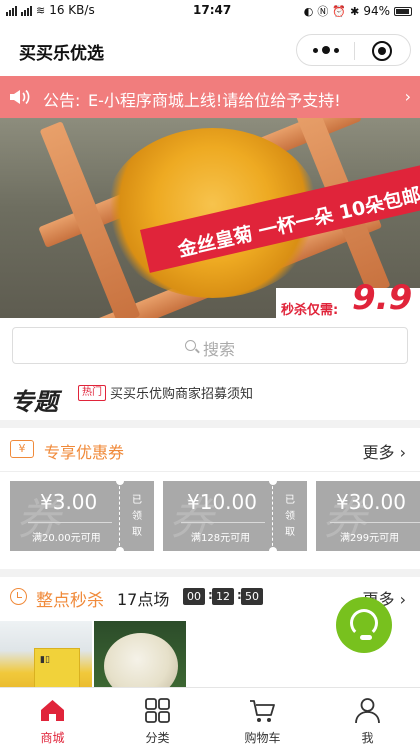 The width and height of the screenshot is (420, 747). Describe the element at coordinates (72, 10) in the screenshot. I see `network-speed: 16 KB/s` at that location.